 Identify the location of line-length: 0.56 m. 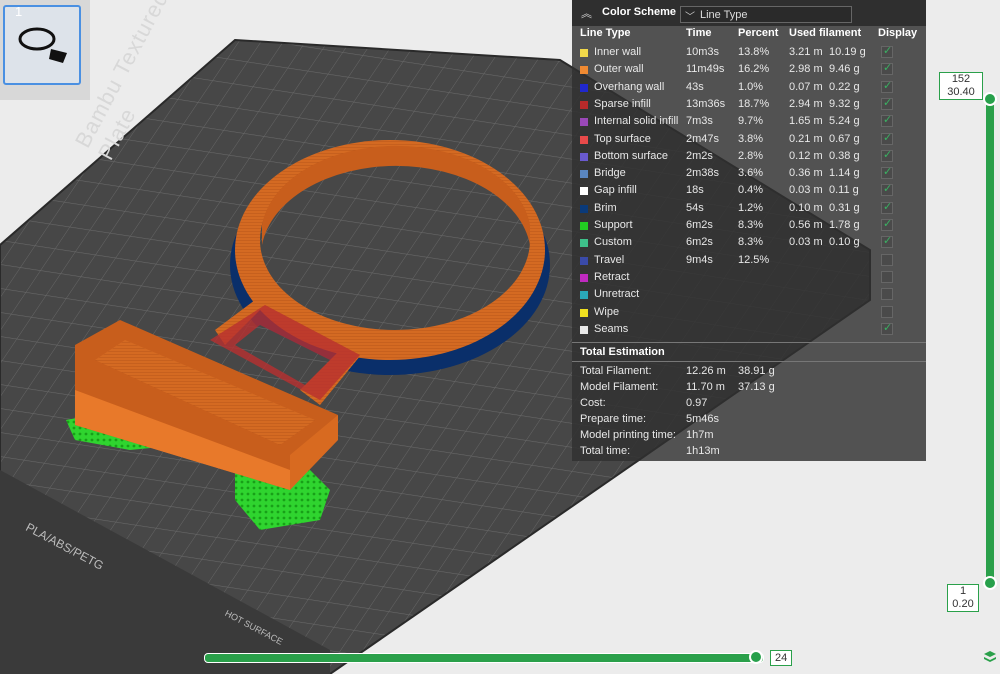
(806, 225).